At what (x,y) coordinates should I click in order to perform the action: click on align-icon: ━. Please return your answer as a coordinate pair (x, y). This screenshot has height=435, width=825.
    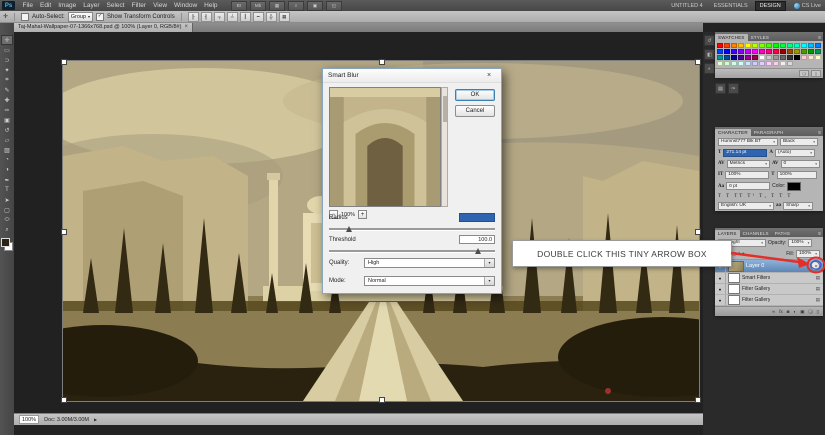
    Looking at the image, I should click on (258, 16).